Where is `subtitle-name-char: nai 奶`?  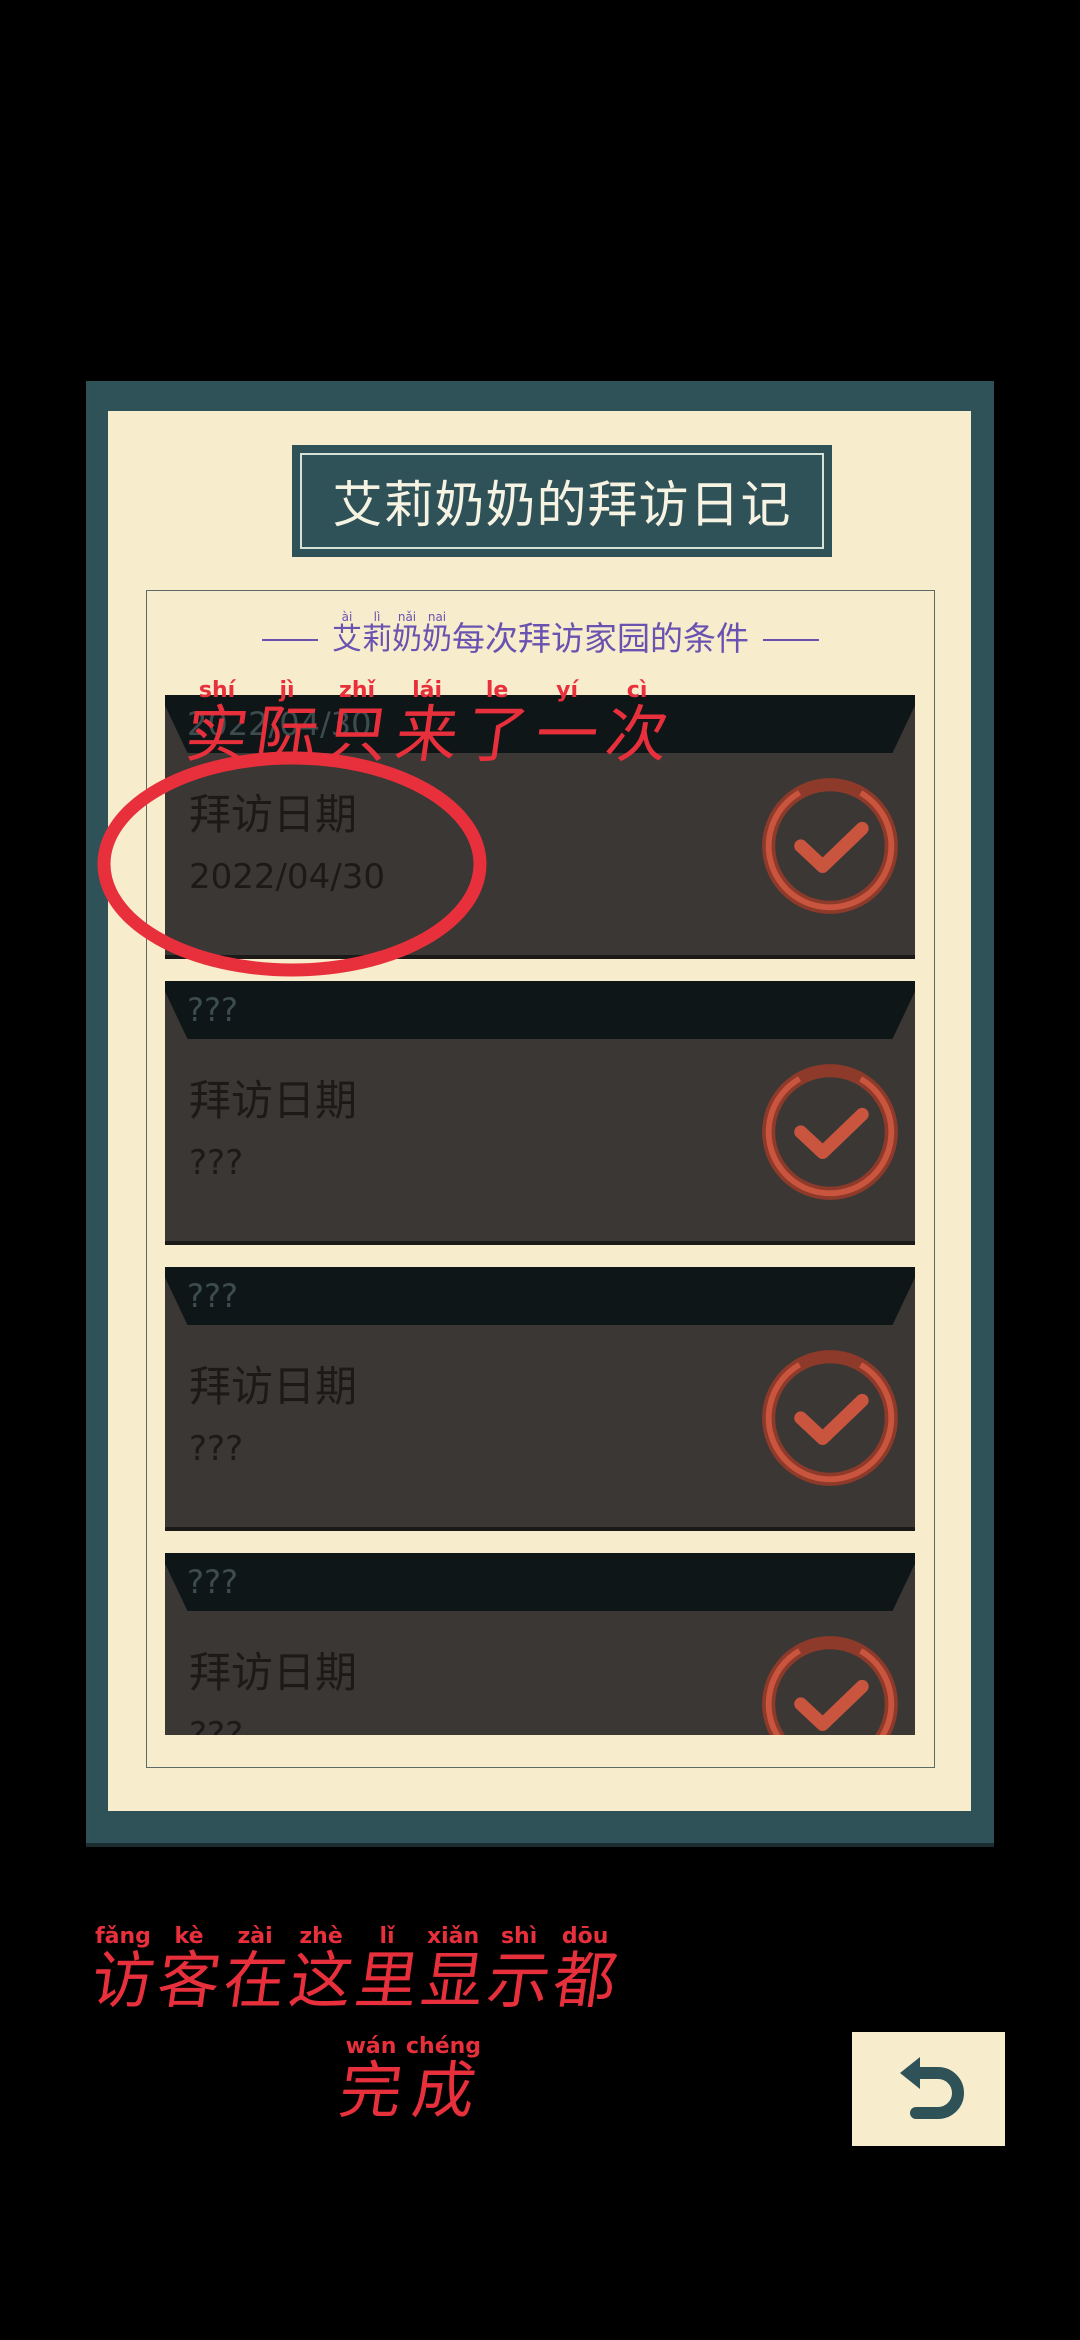
subtitle-name-char: nai 奶 is located at coordinates (437, 633).